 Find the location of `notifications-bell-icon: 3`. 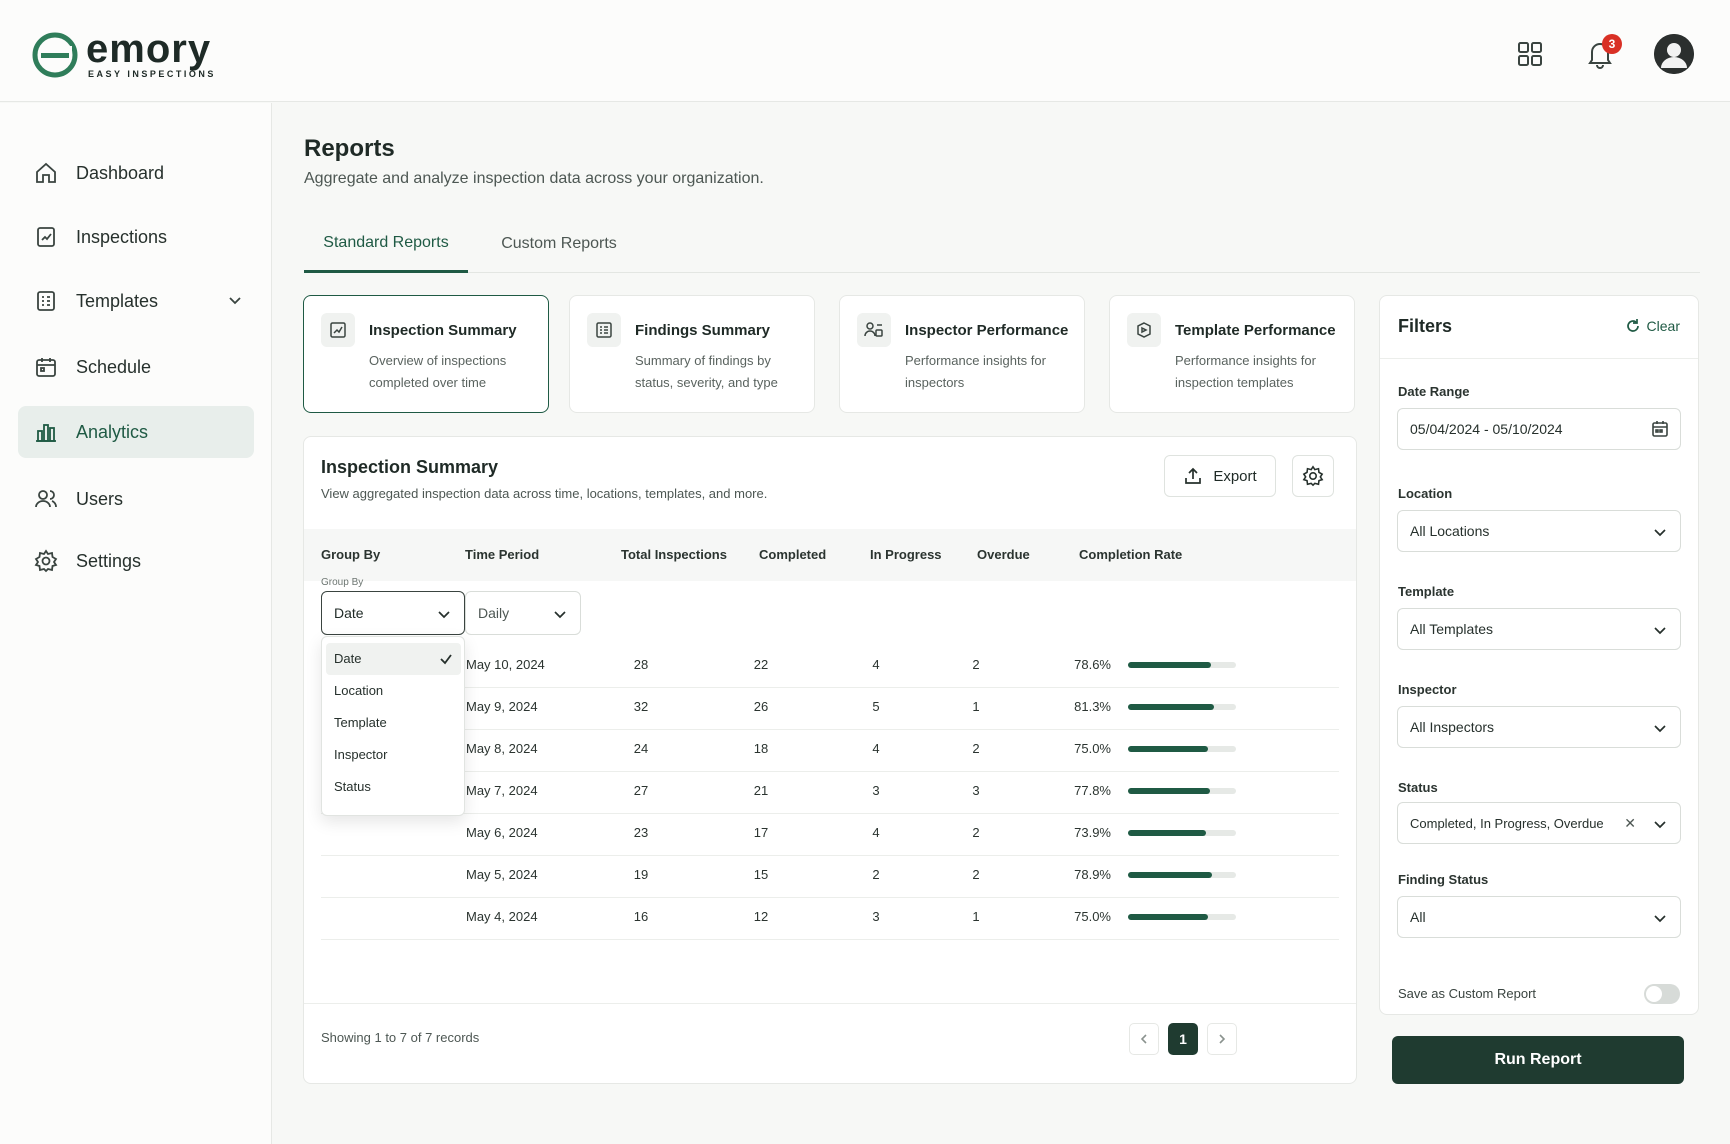

notifications-bell-icon: 3 is located at coordinates (1603, 52).